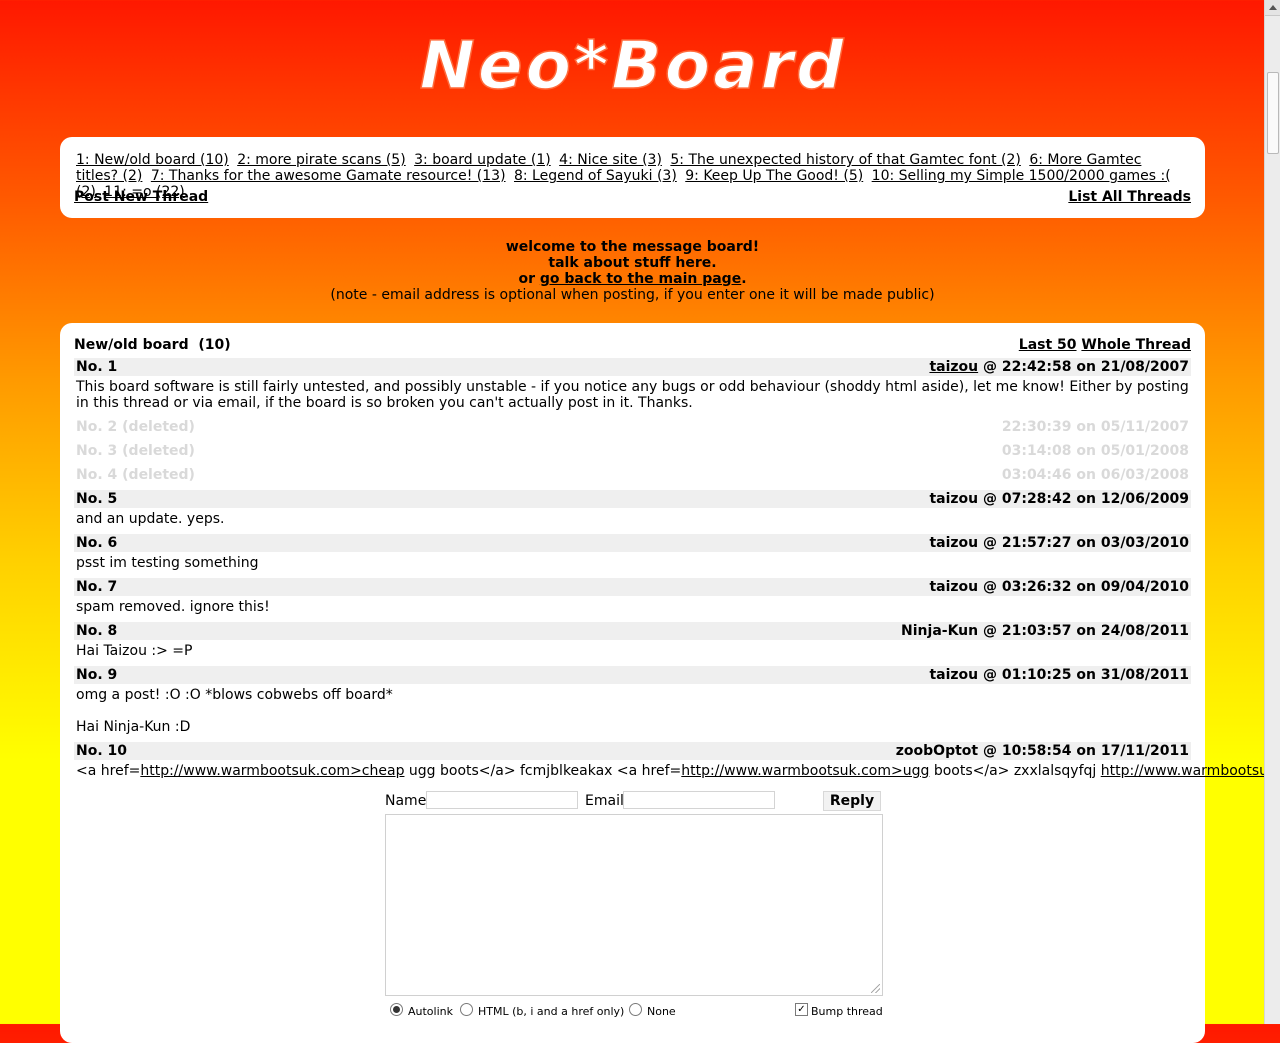 This screenshot has height=1043, width=1280. What do you see at coordinates (321, 160) in the screenshot?
I see `thread-link-2: 2: more pirate scans (5)` at bounding box center [321, 160].